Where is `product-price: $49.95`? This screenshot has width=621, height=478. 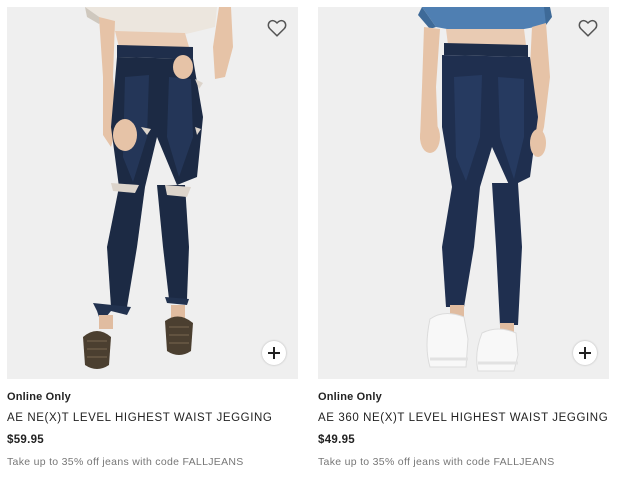
product-price: $49.95 is located at coordinates (336, 440).